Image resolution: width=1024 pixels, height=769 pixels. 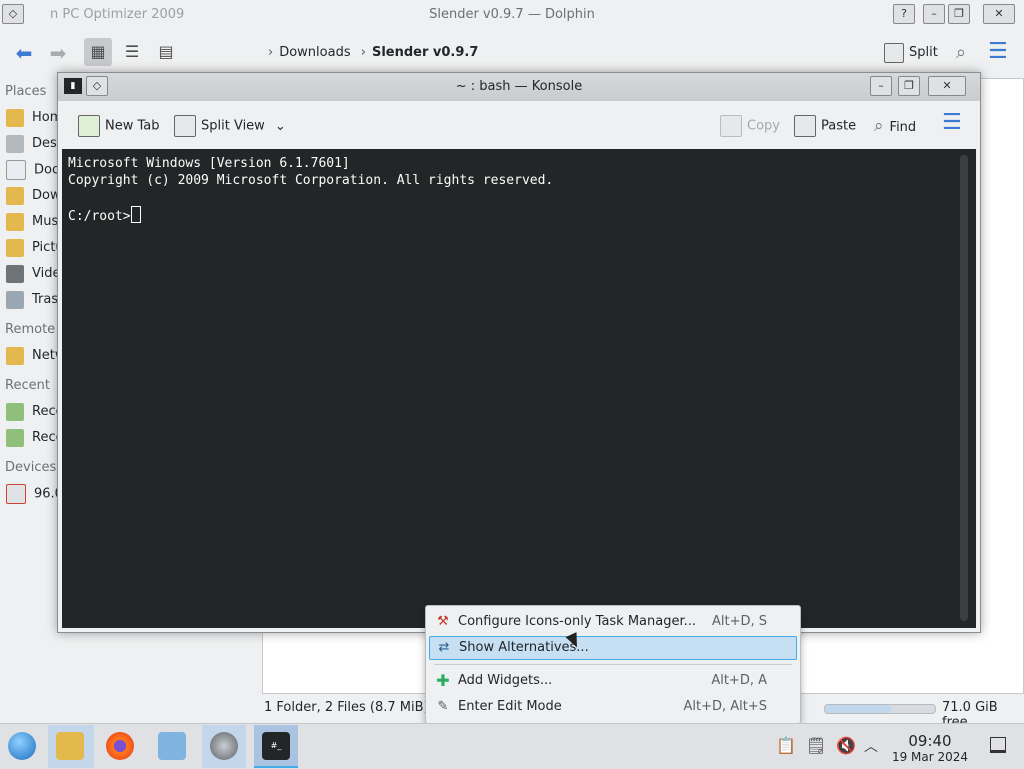 I want to click on split-icon, so click(x=894, y=52).